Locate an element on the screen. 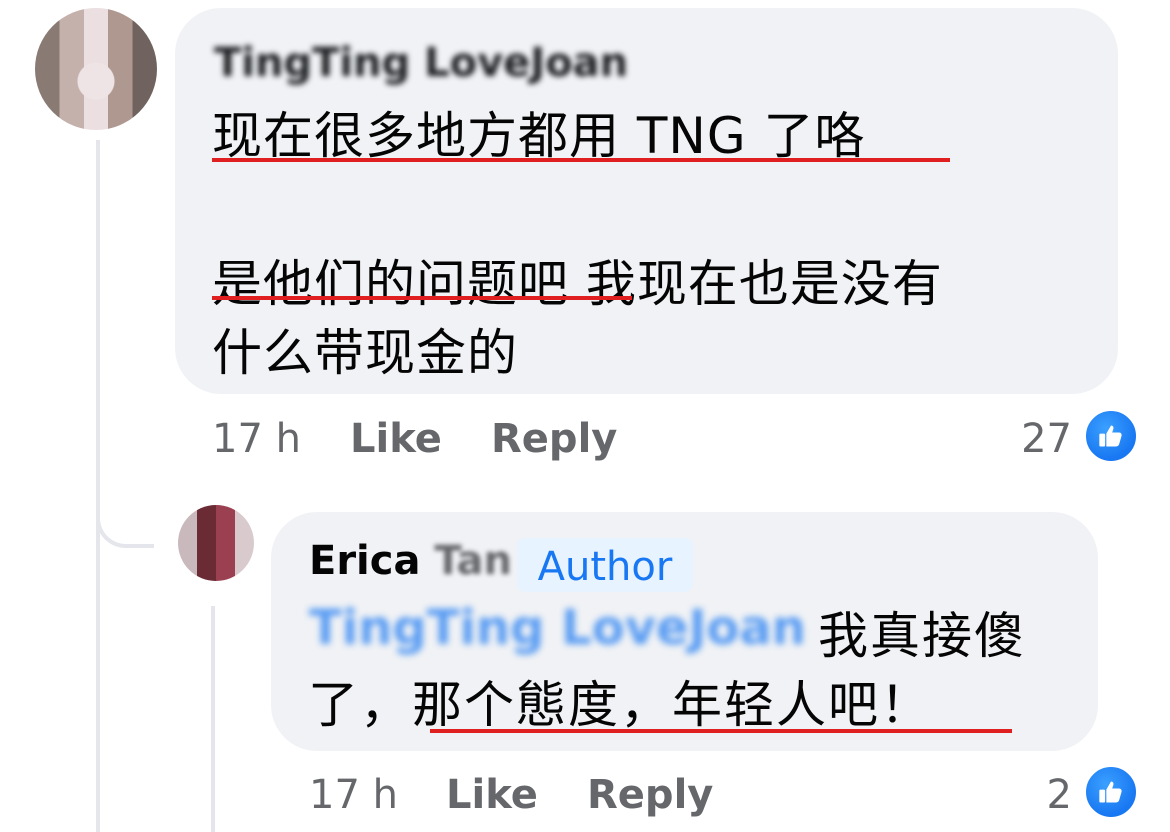 The image size is (1170, 832). reaction-count: 2 is located at coordinates (1036, 795).